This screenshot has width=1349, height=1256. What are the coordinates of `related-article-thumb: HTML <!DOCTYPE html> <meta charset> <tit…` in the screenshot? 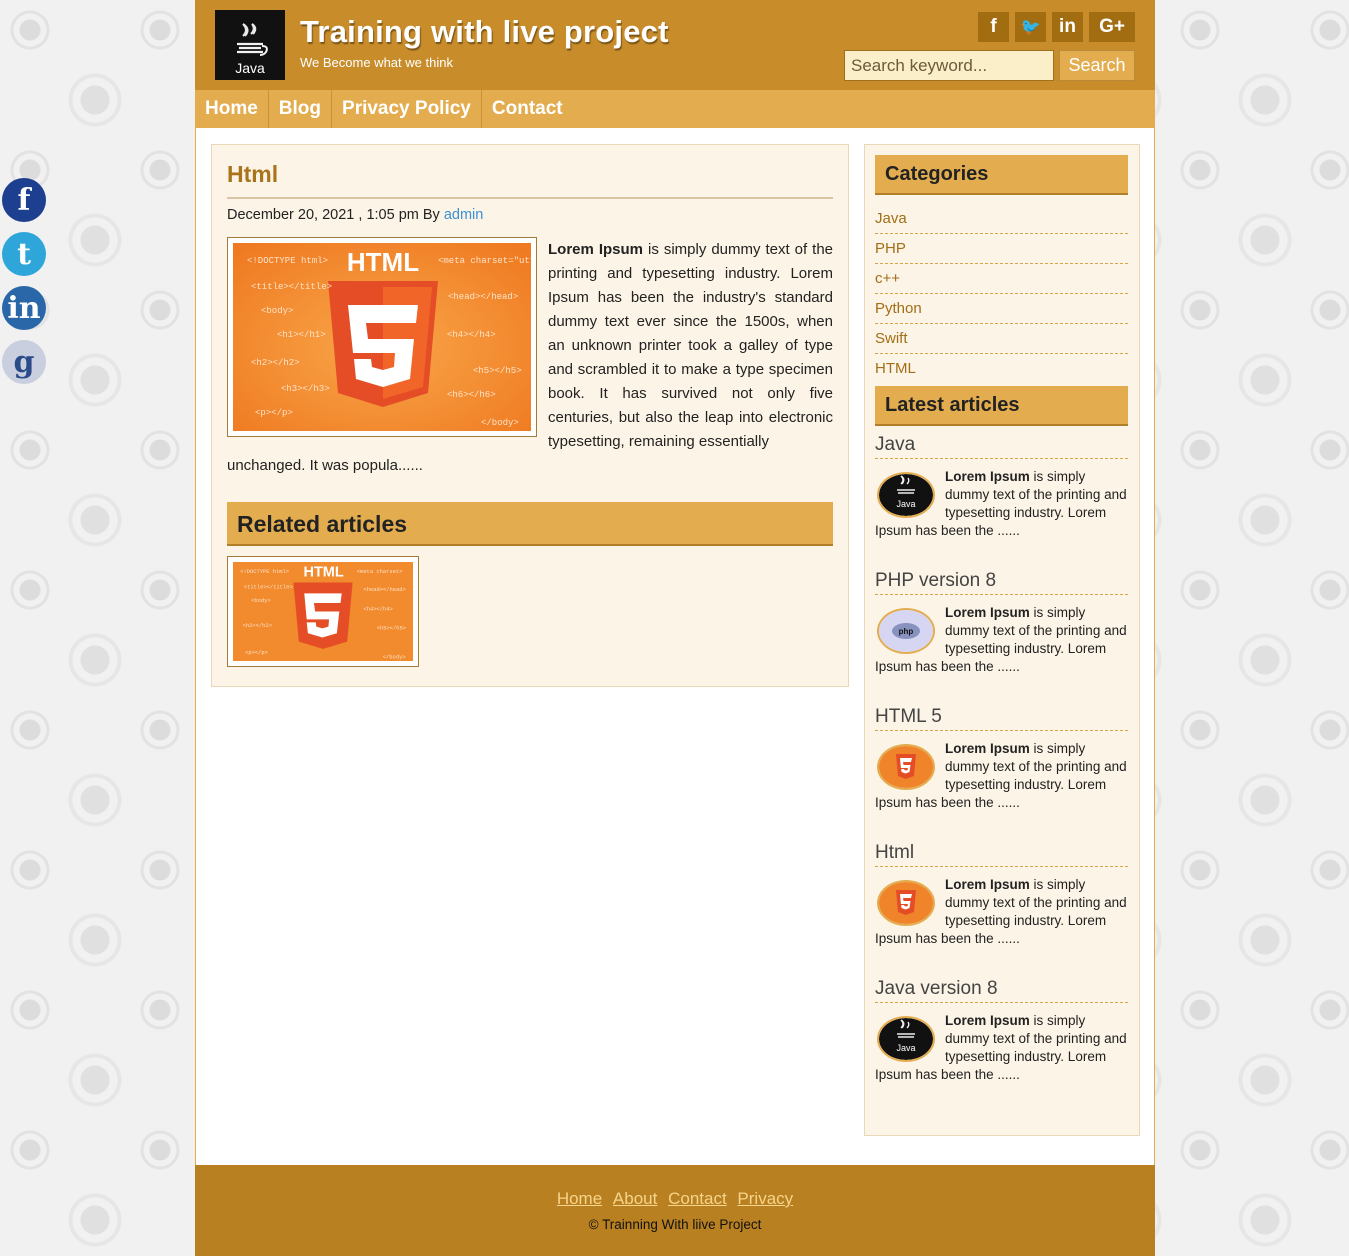 It's located at (323, 611).